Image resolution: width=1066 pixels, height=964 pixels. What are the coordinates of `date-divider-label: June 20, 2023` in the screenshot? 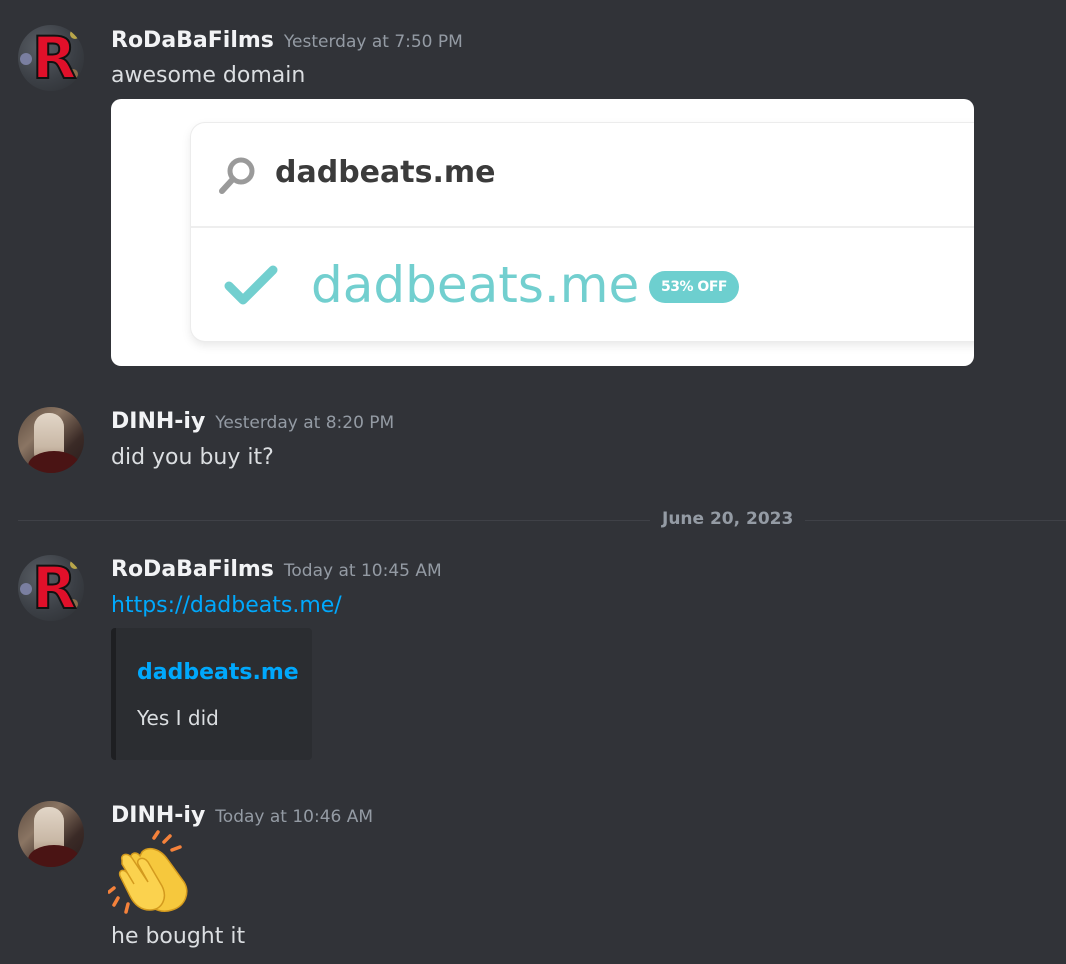 It's located at (728, 519).